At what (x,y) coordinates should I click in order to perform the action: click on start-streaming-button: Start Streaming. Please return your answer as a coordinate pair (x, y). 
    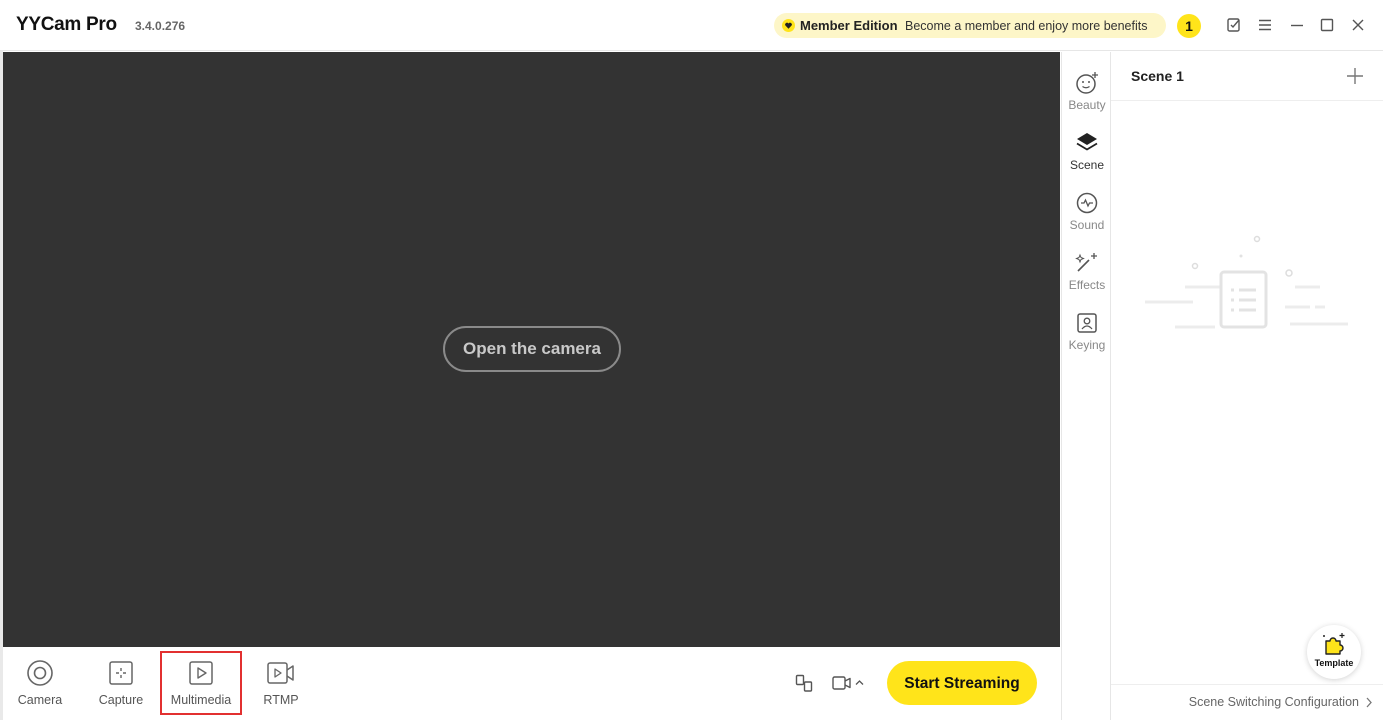
    Looking at the image, I should click on (962, 683).